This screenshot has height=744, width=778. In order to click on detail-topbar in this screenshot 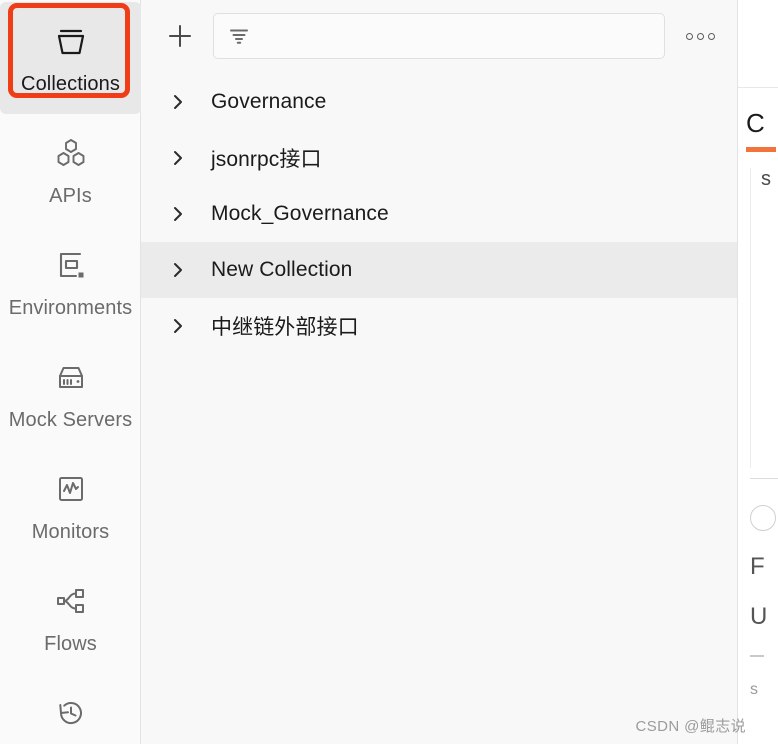, I will do `click(758, 44)`.